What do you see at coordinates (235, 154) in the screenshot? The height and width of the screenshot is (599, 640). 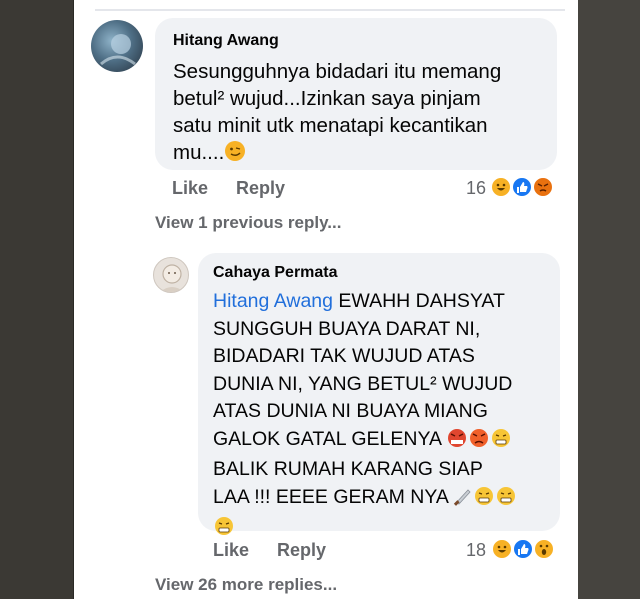 I see `smirk-emoji-icon` at bounding box center [235, 154].